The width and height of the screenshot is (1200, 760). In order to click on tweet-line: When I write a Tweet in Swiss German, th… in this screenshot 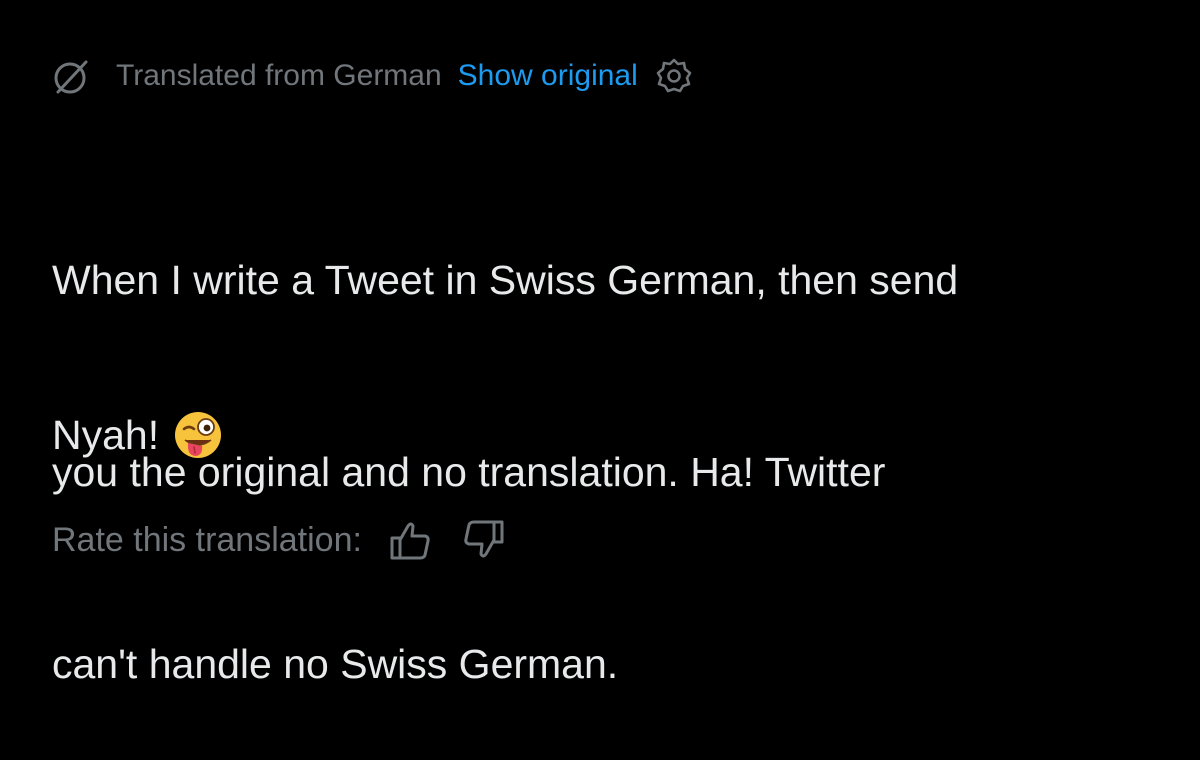, I will do `click(505, 280)`.